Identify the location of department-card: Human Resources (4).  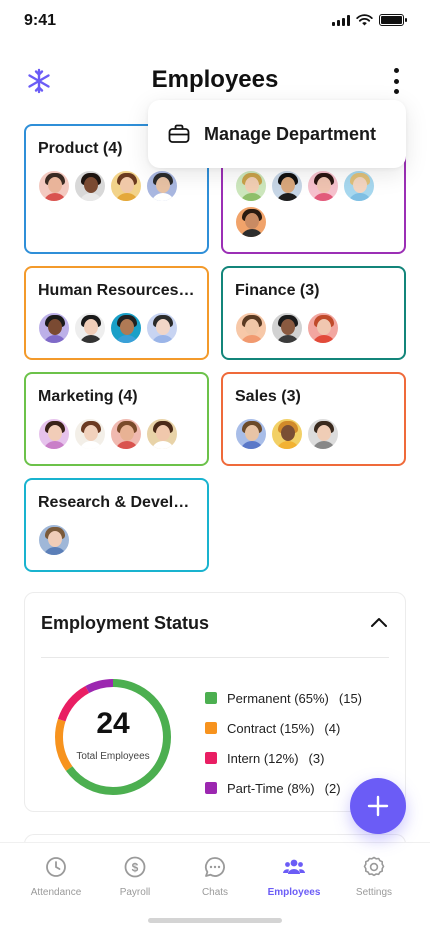
(116, 313).